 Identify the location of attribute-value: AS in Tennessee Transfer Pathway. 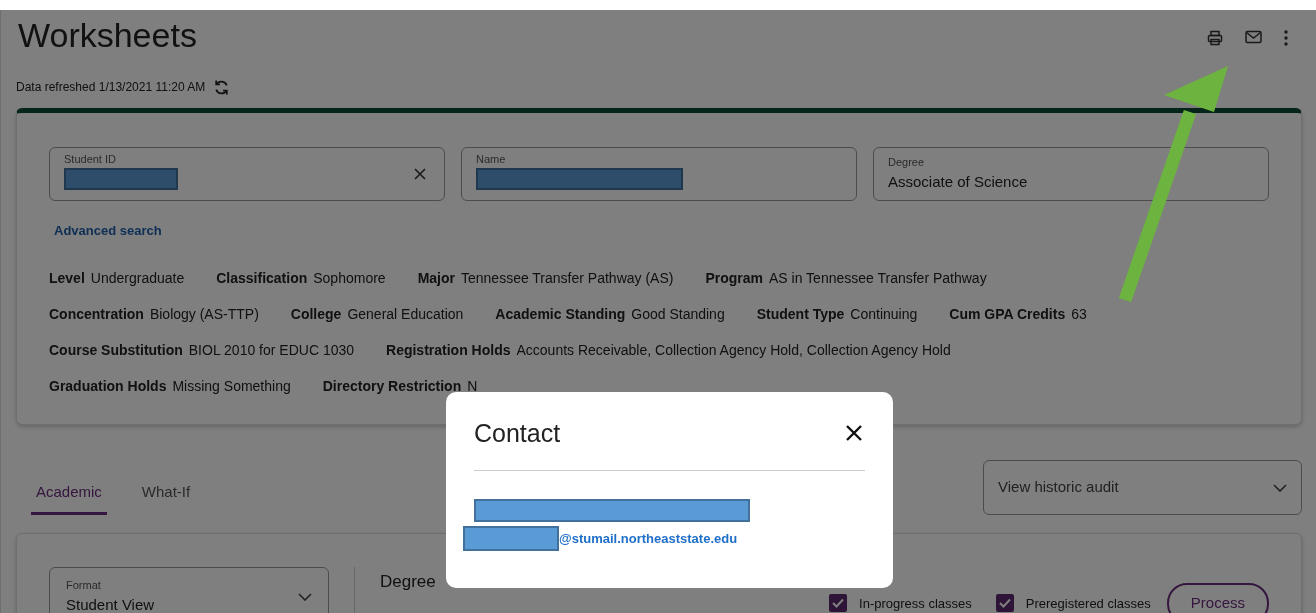
(878, 278).